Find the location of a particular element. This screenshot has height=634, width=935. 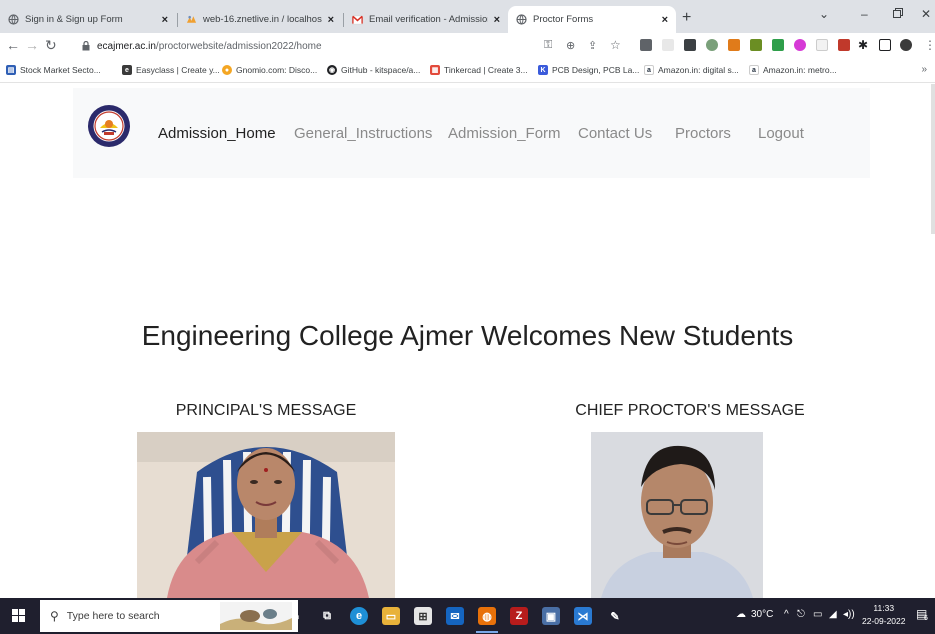

task-view-icon: ⧉ is located at coordinates (327, 616).